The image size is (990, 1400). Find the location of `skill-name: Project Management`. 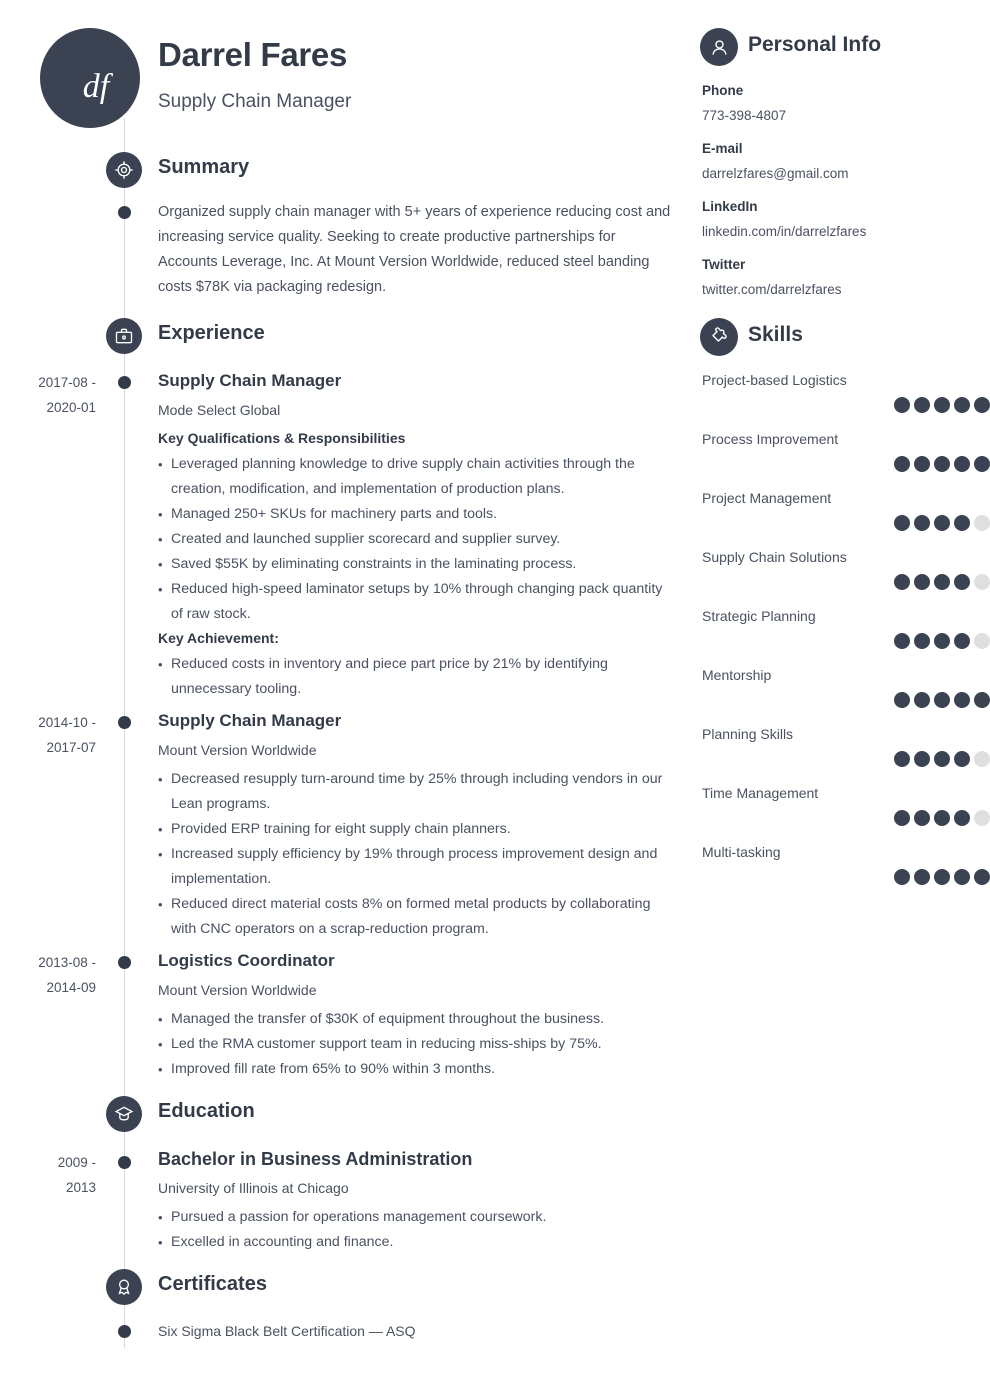

skill-name: Project Management is located at coordinates (767, 498).